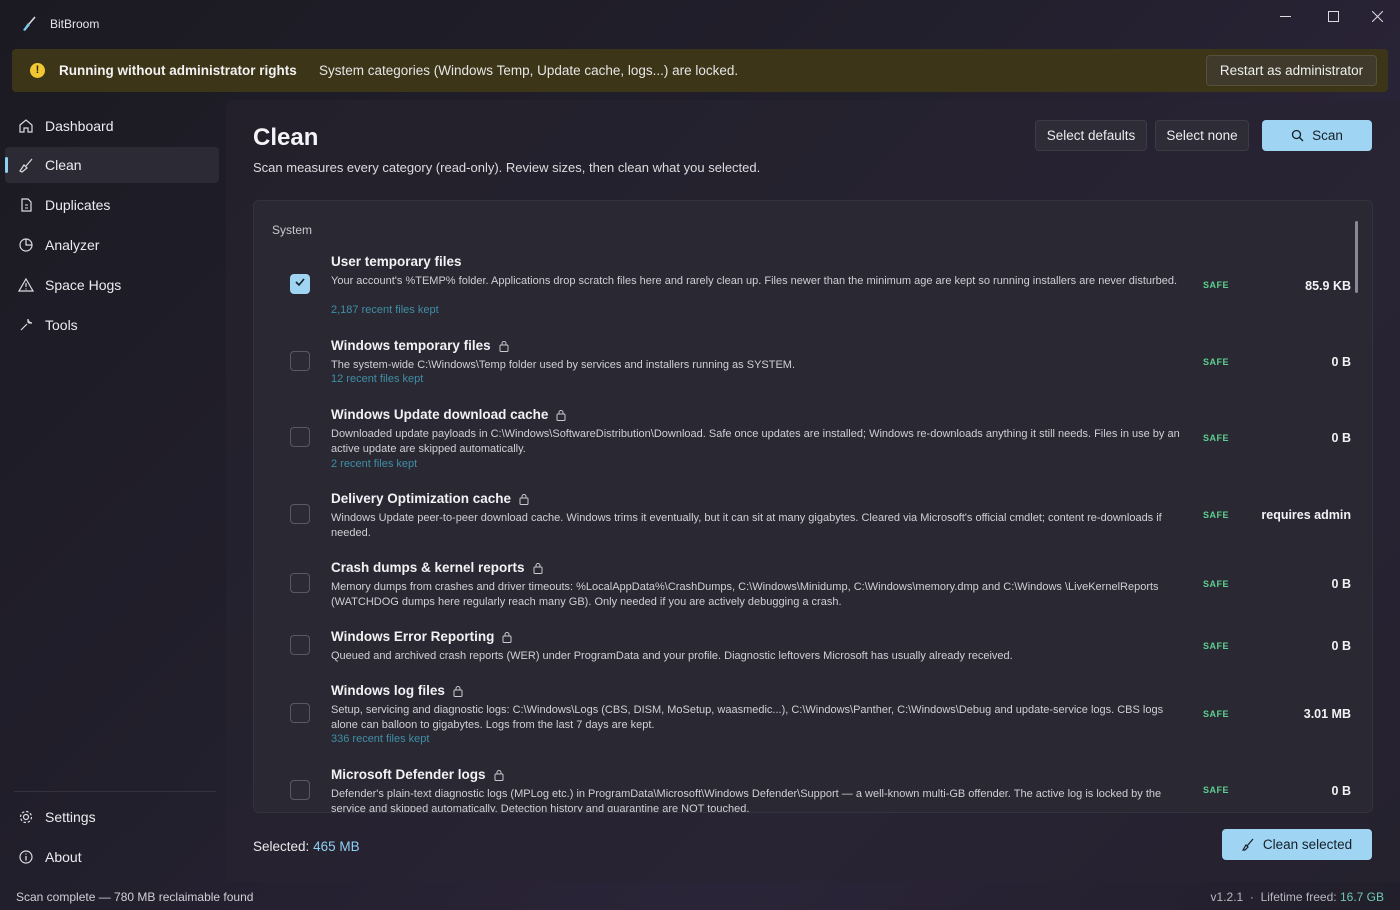 This screenshot has height=910, width=1400. Describe the element at coordinates (112, 245) in the screenshot. I see `sidebar-item-analyzer: Analyzer` at that location.